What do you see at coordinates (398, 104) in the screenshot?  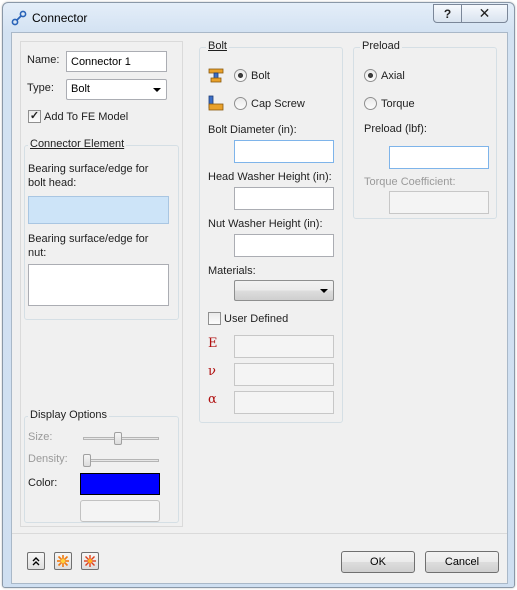 I see `torque-option-label: Torque` at bounding box center [398, 104].